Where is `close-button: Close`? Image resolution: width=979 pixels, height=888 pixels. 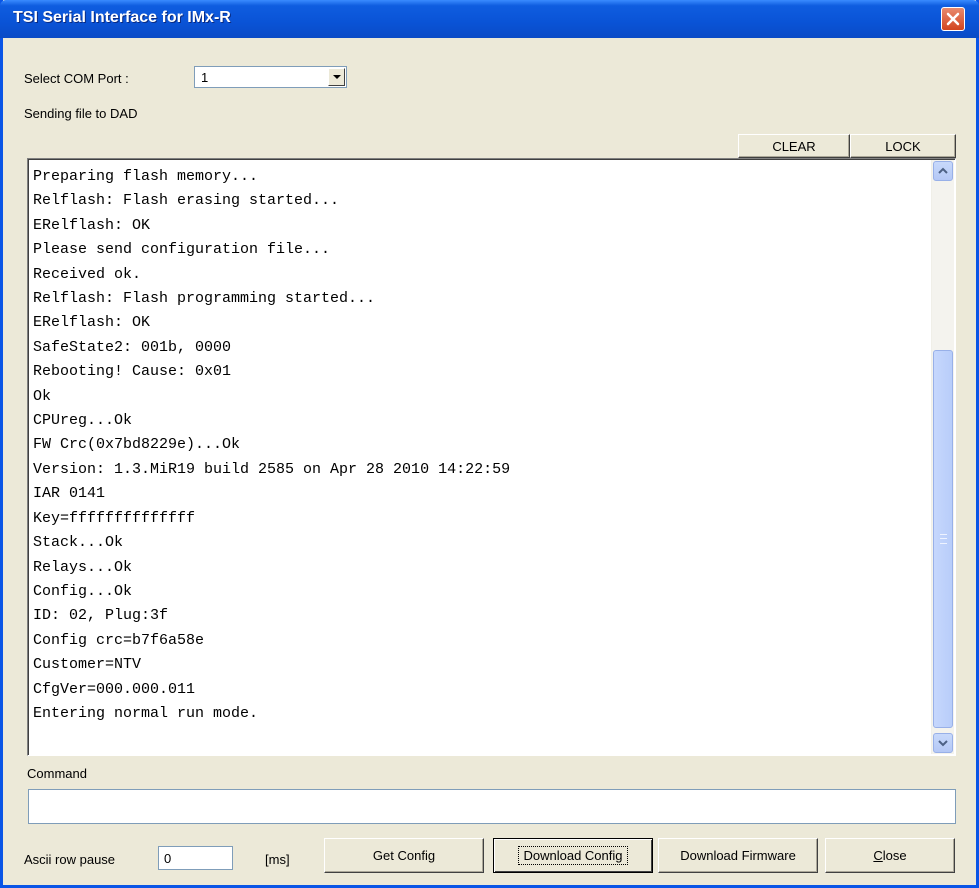
close-button: Close is located at coordinates (890, 855).